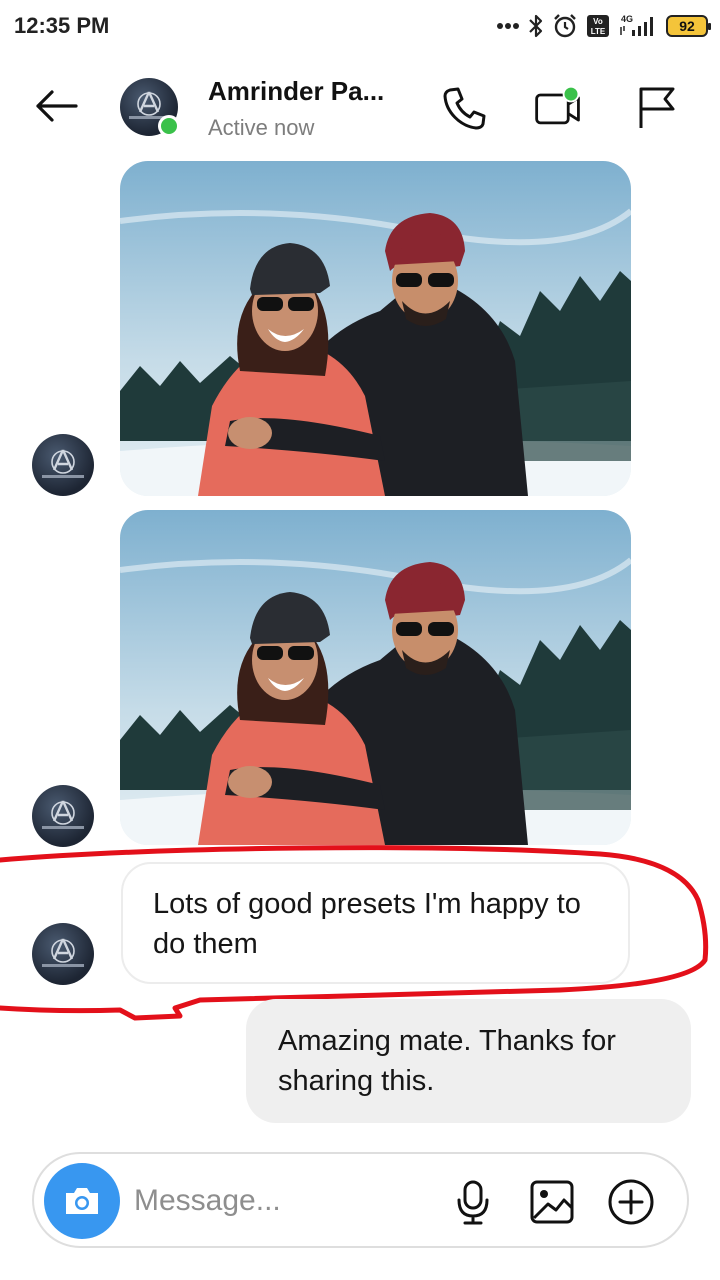  Describe the element at coordinates (688, 26) in the screenshot. I see `battery-indicator: 92` at that location.